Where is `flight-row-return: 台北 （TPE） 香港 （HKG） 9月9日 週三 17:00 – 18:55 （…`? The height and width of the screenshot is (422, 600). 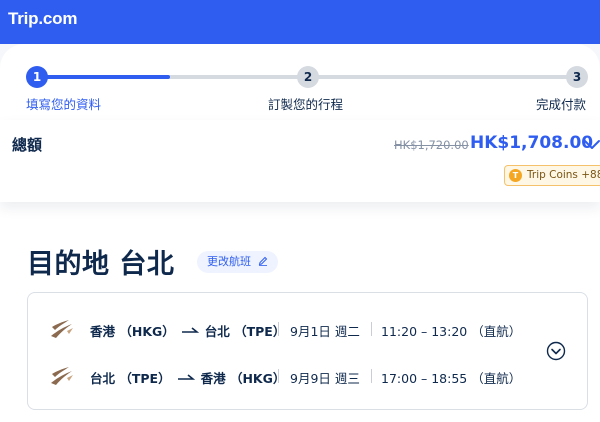
flight-row-return: 台北 （TPE） 香港 （HKG） 9月9日 週三 17:00 – 18:55 （… is located at coordinates (307, 377).